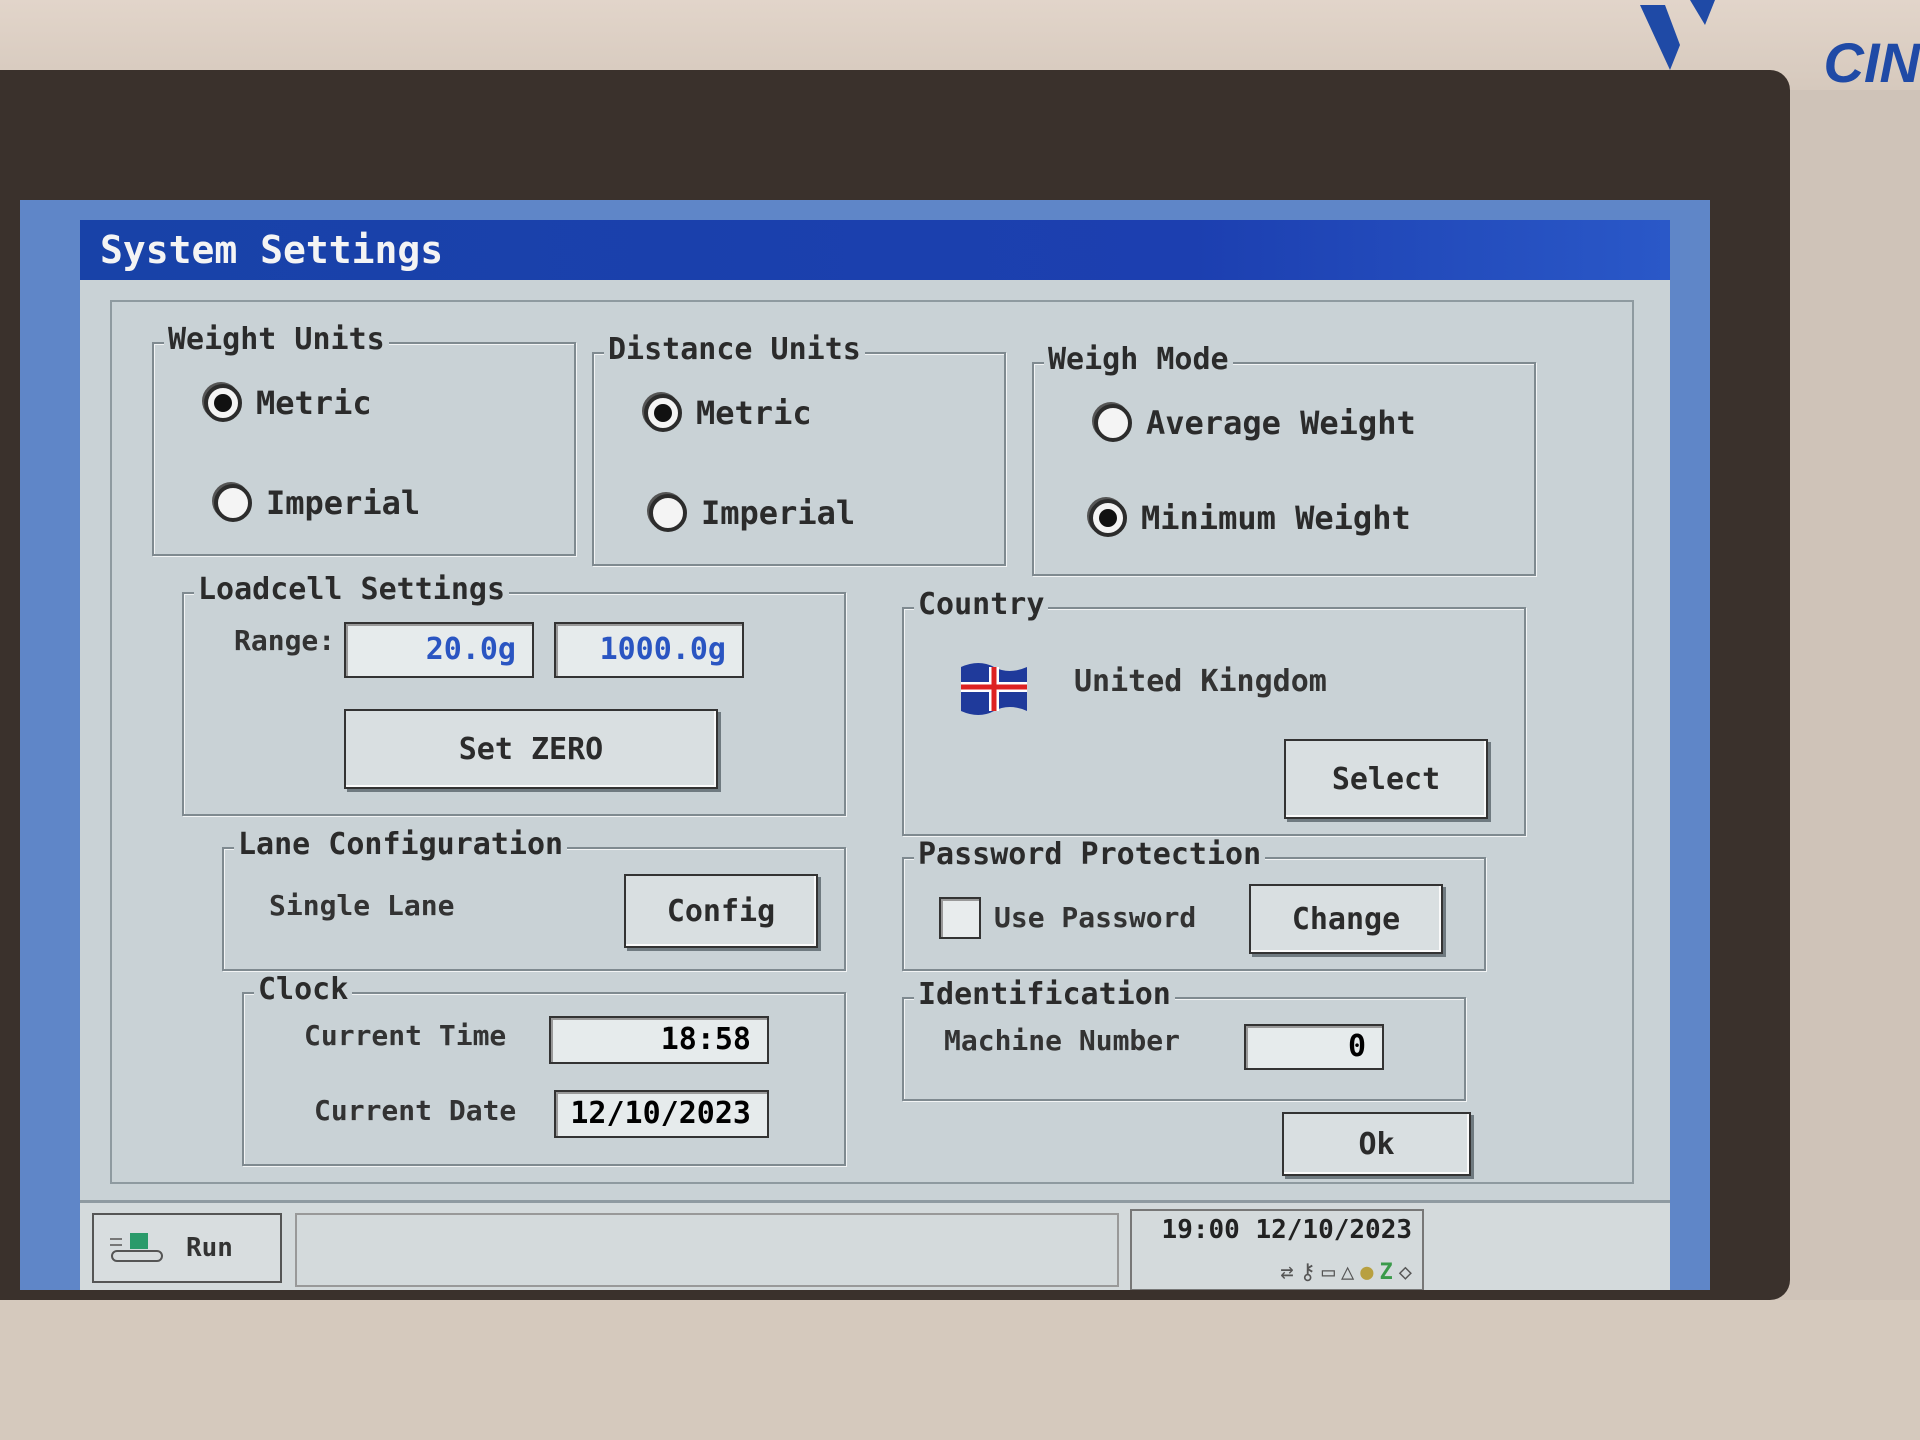 Image resolution: width=1920 pixels, height=1440 pixels. What do you see at coordinates (1284, 459) in the screenshot?
I see `weigh-mode-group: Weigh Mode Average Weight Minimum Weight` at bounding box center [1284, 459].